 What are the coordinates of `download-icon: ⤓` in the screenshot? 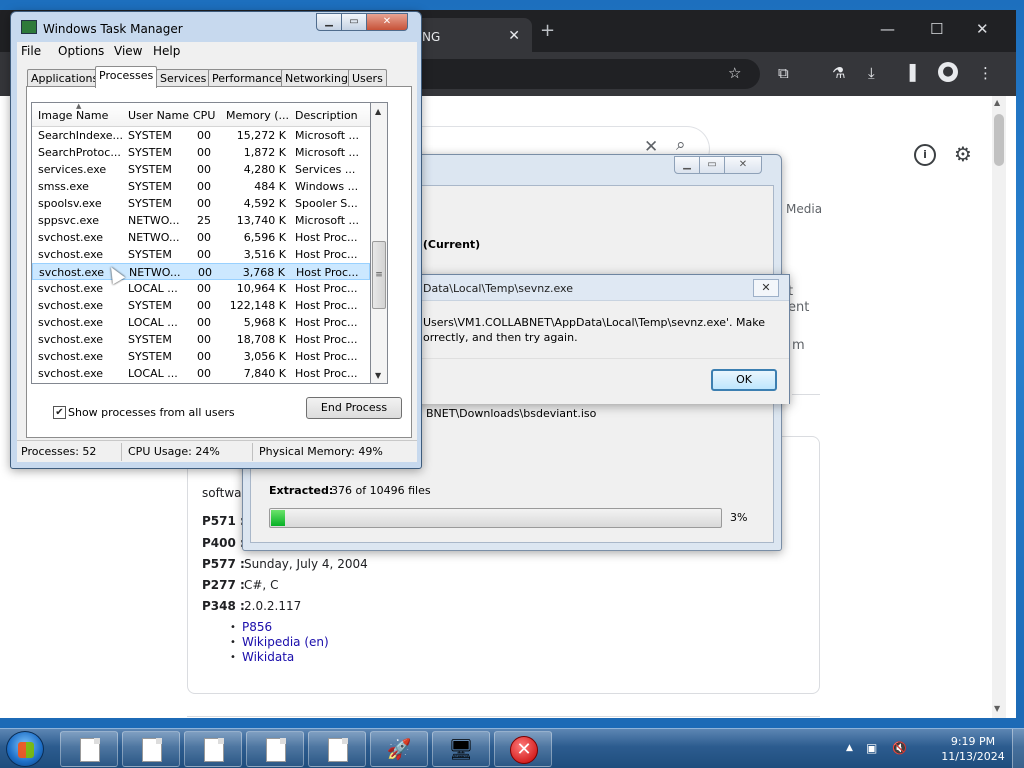 It's located at (871, 73).